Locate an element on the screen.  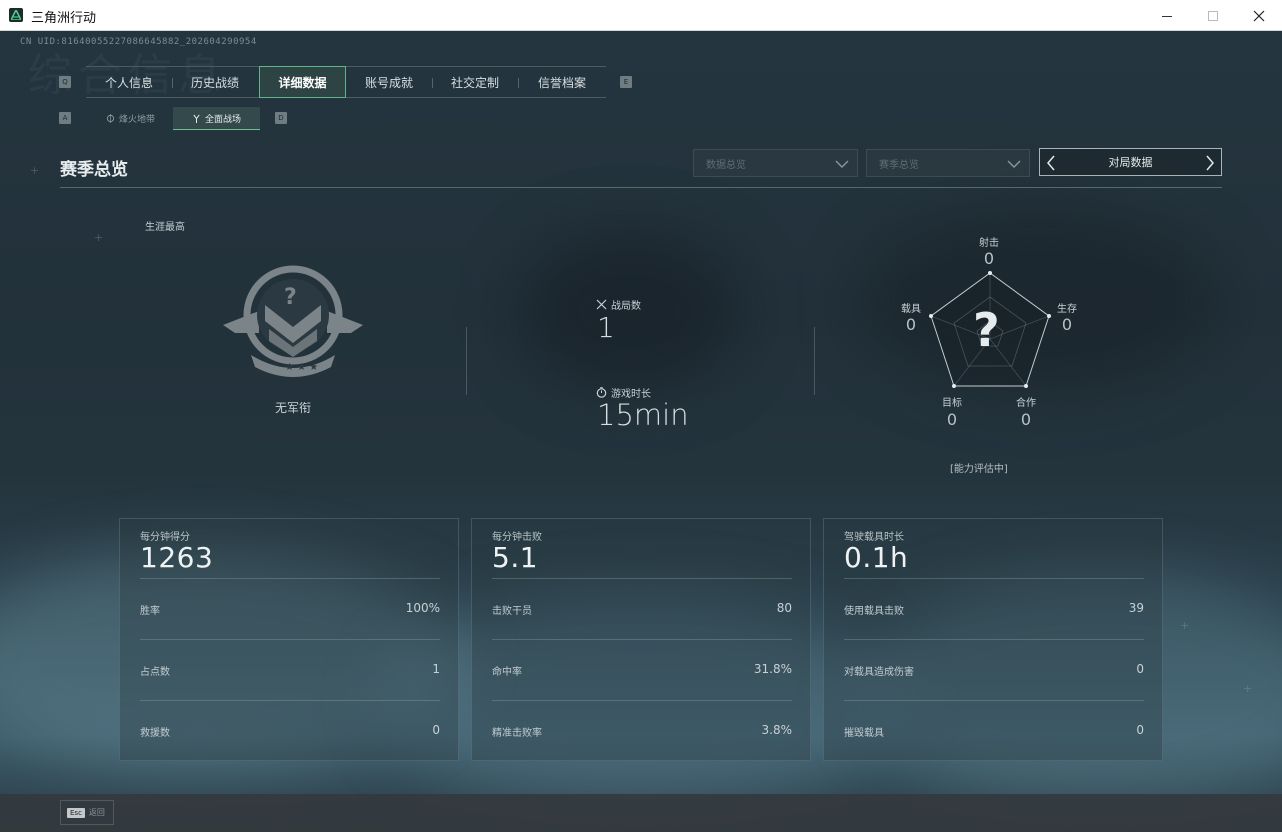
card-value: 0.1h is located at coordinates (876, 557).